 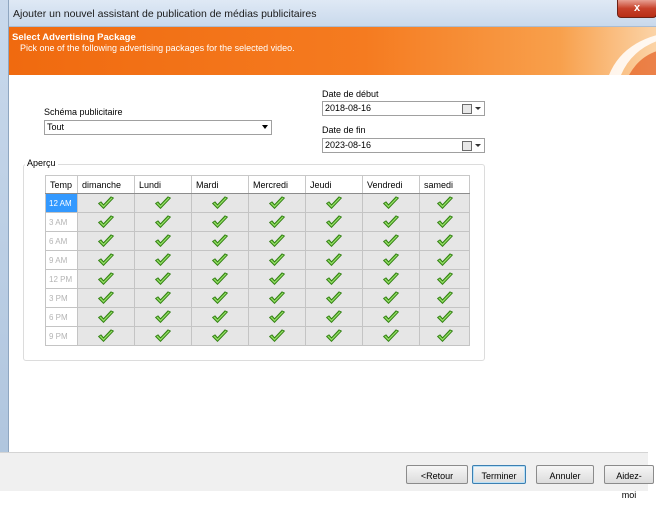 What do you see at coordinates (61, 184) in the screenshot?
I see `column-header-time: Temp` at bounding box center [61, 184].